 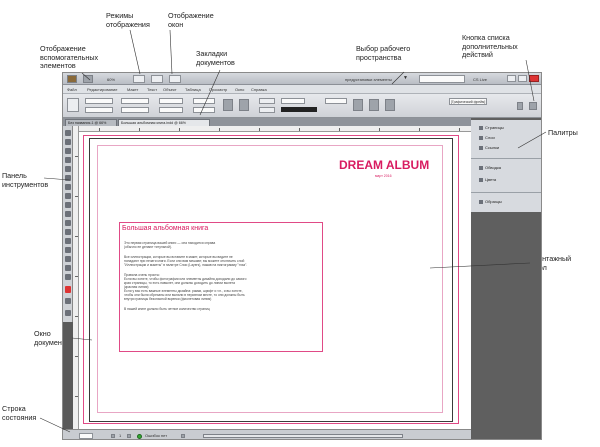 I want to click on close-button, so click(x=534, y=78).